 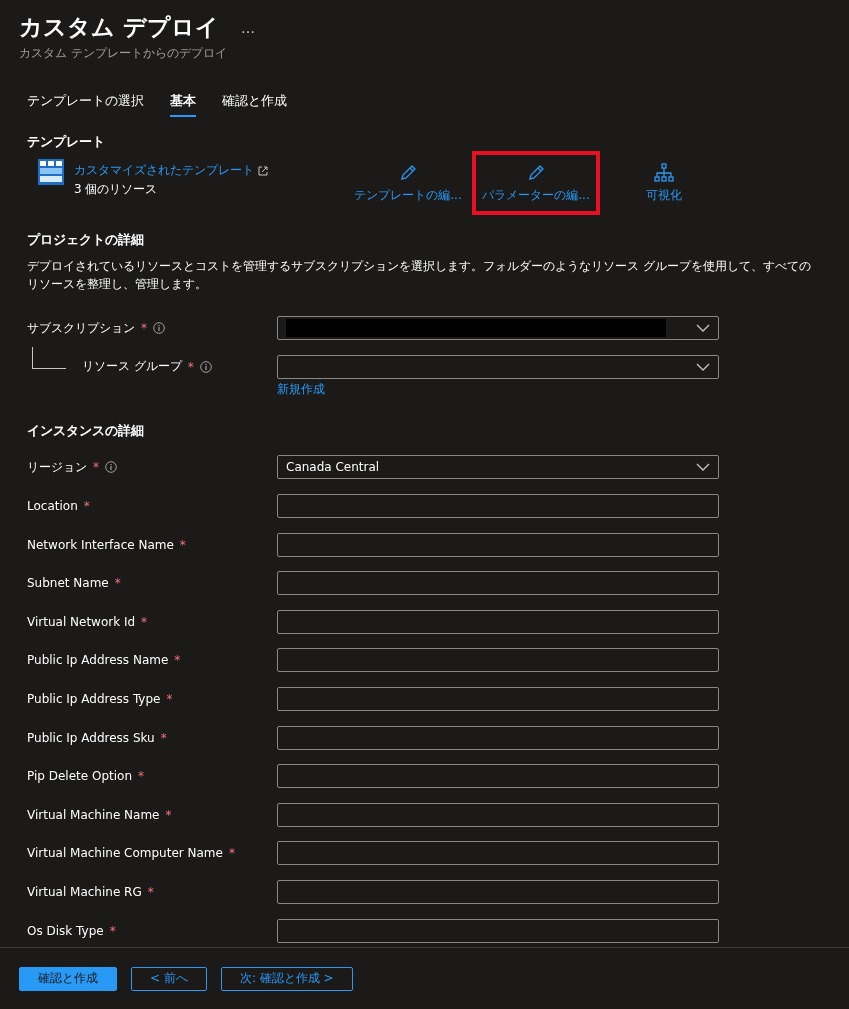 I want to click on hierarchy-icon, so click(x=664, y=172).